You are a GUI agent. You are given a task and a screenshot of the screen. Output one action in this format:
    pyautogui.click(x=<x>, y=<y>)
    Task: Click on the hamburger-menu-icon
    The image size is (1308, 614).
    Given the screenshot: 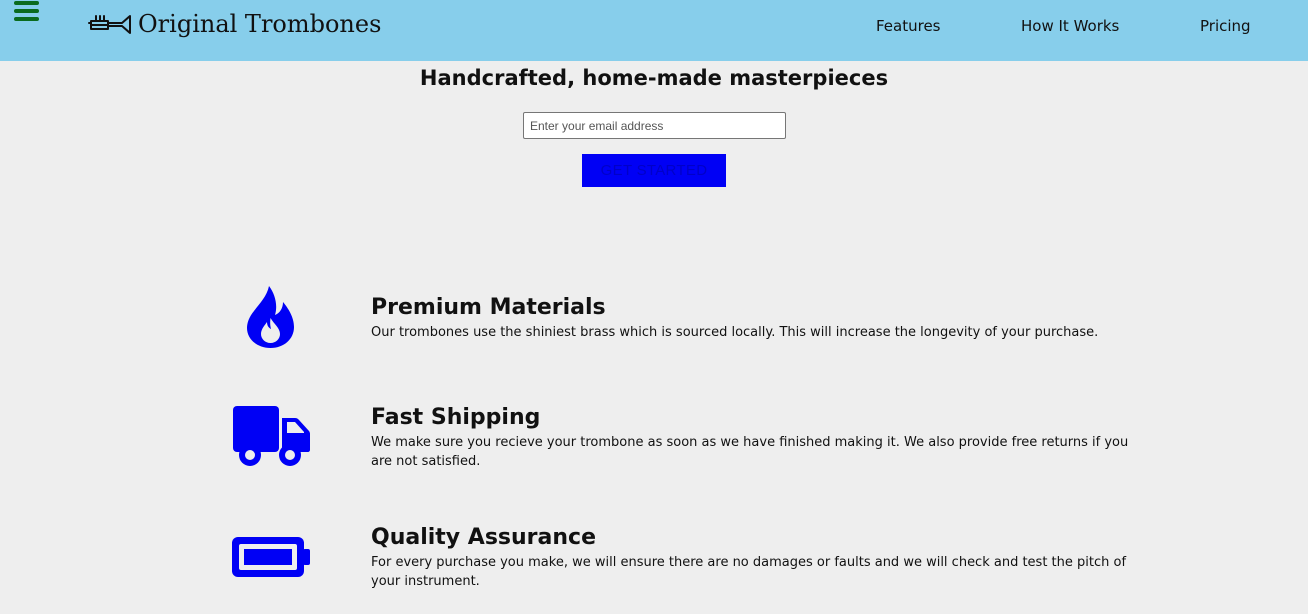 What is the action you would take?
    pyautogui.click(x=26, y=11)
    